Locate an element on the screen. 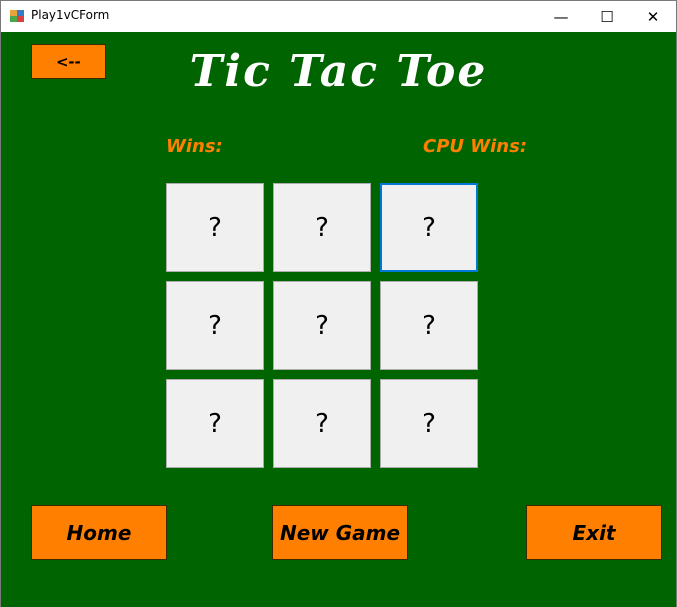 The width and height of the screenshot is (677, 607). close-button: ✕ is located at coordinates (653, 16).